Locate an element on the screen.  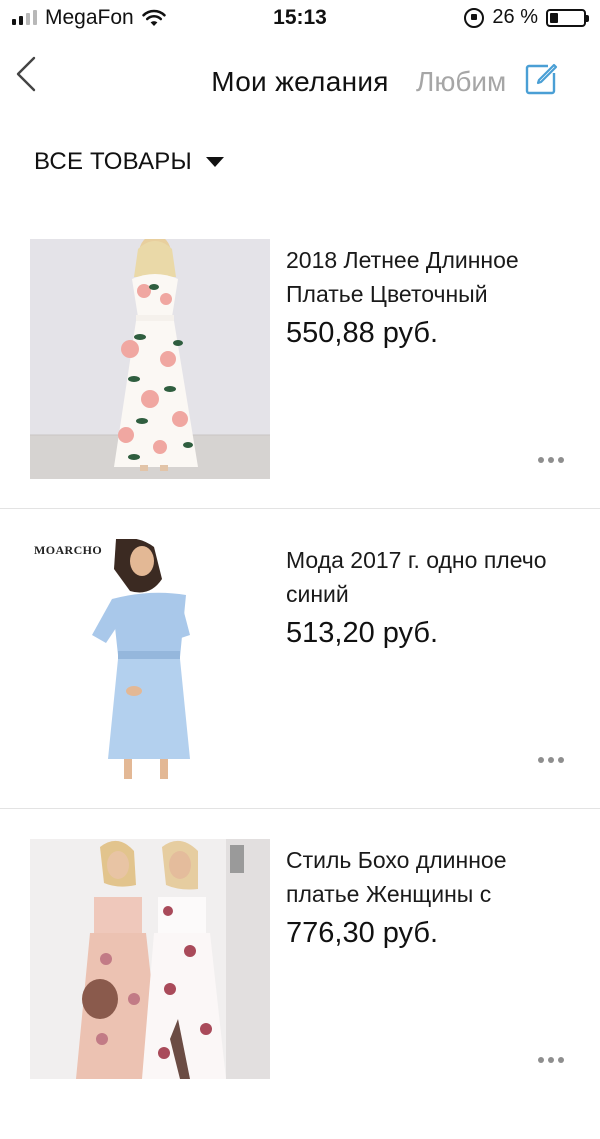
filter-dropdown: ВСЕ ТОВАРЫ is located at coordinates (129, 162).